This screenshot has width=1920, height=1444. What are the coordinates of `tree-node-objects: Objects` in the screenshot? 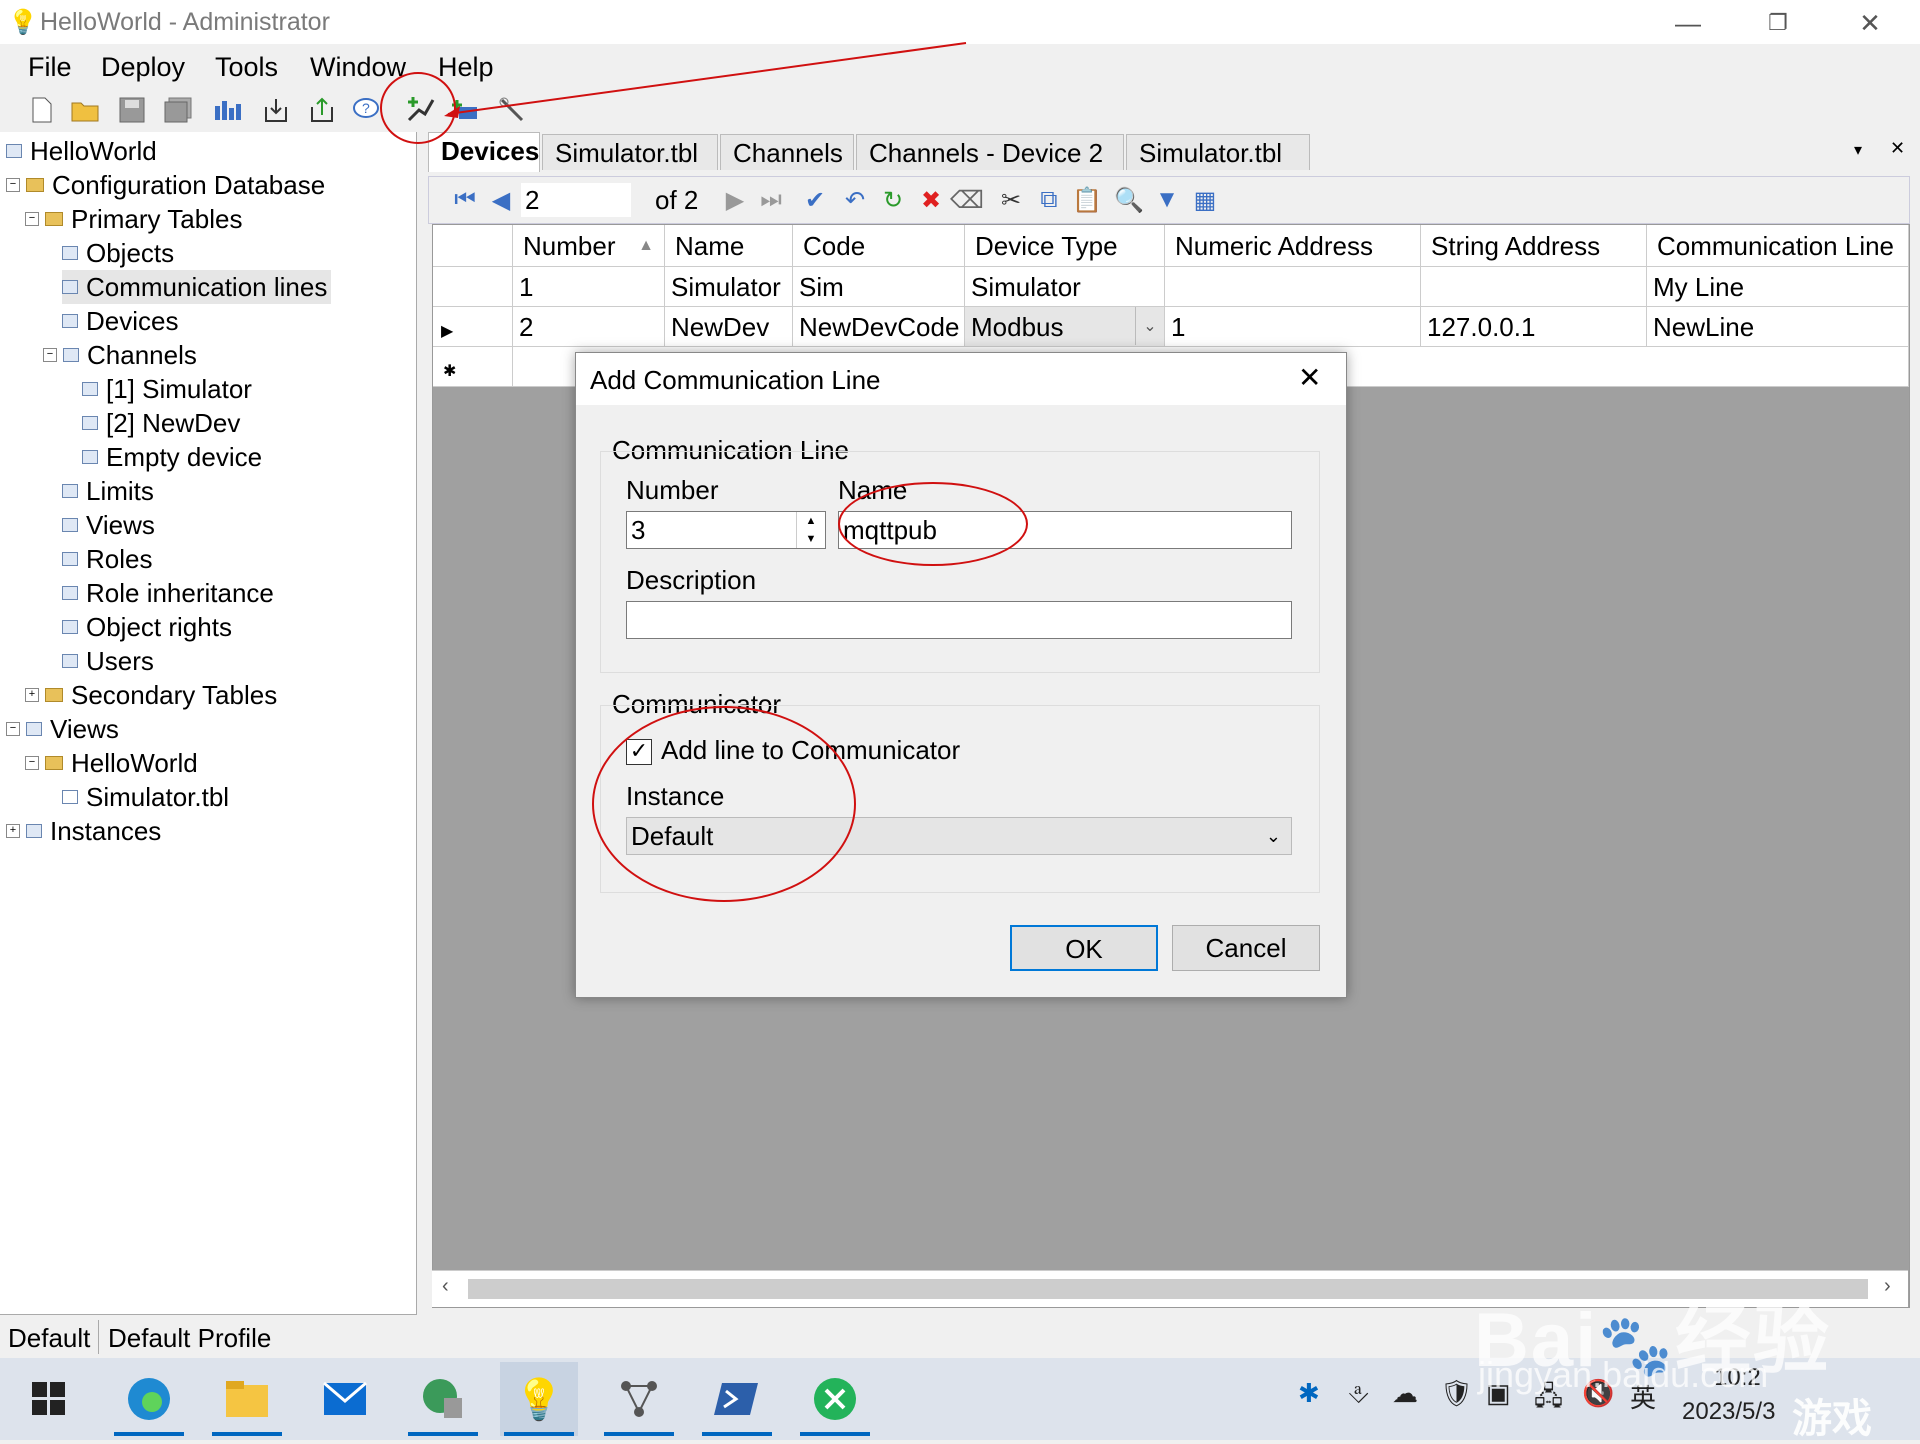 It's located at (118, 253).